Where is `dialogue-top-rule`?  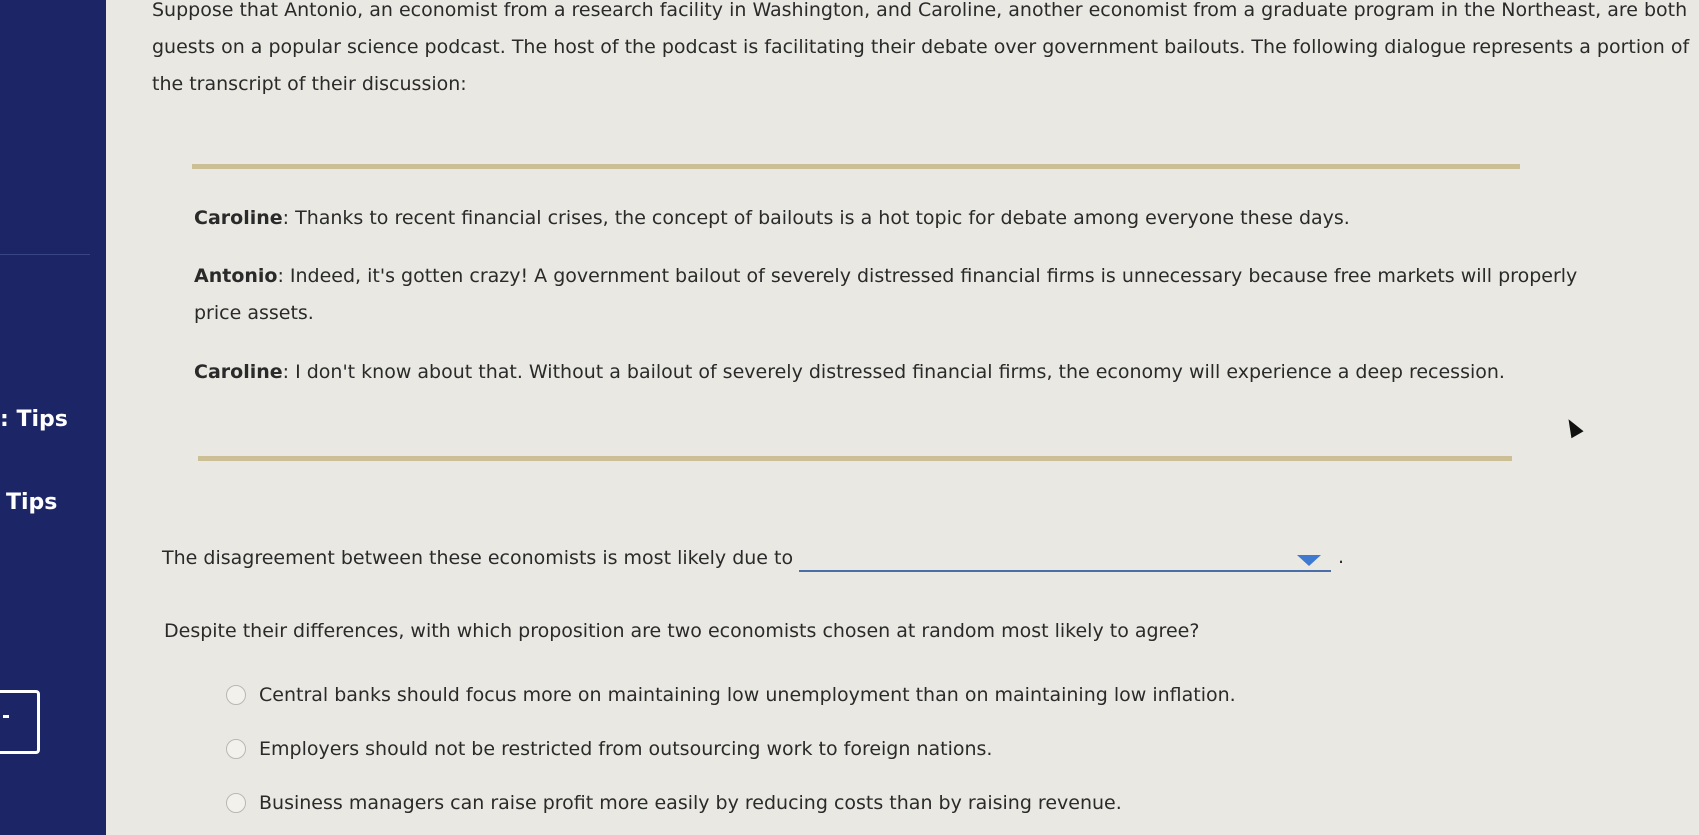
dialogue-top-rule is located at coordinates (856, 166).